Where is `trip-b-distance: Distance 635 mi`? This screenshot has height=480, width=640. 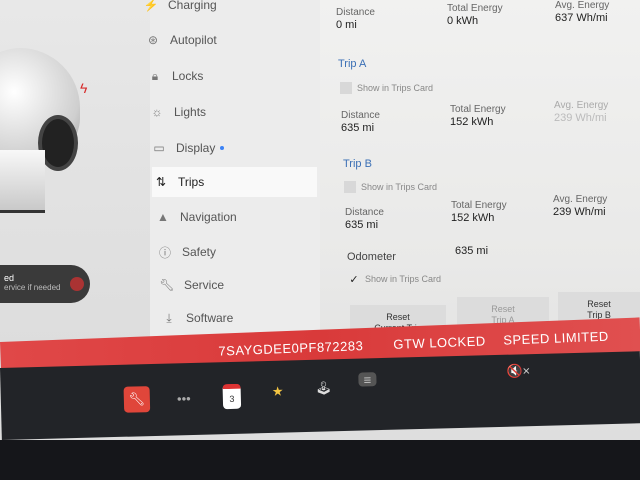 trip-b-distance: Distance 635 mi is located at coordinates (364, 219).